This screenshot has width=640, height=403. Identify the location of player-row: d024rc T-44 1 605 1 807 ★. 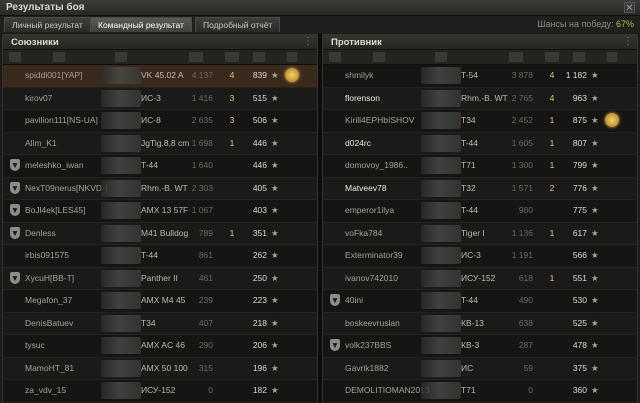
(480, 143).